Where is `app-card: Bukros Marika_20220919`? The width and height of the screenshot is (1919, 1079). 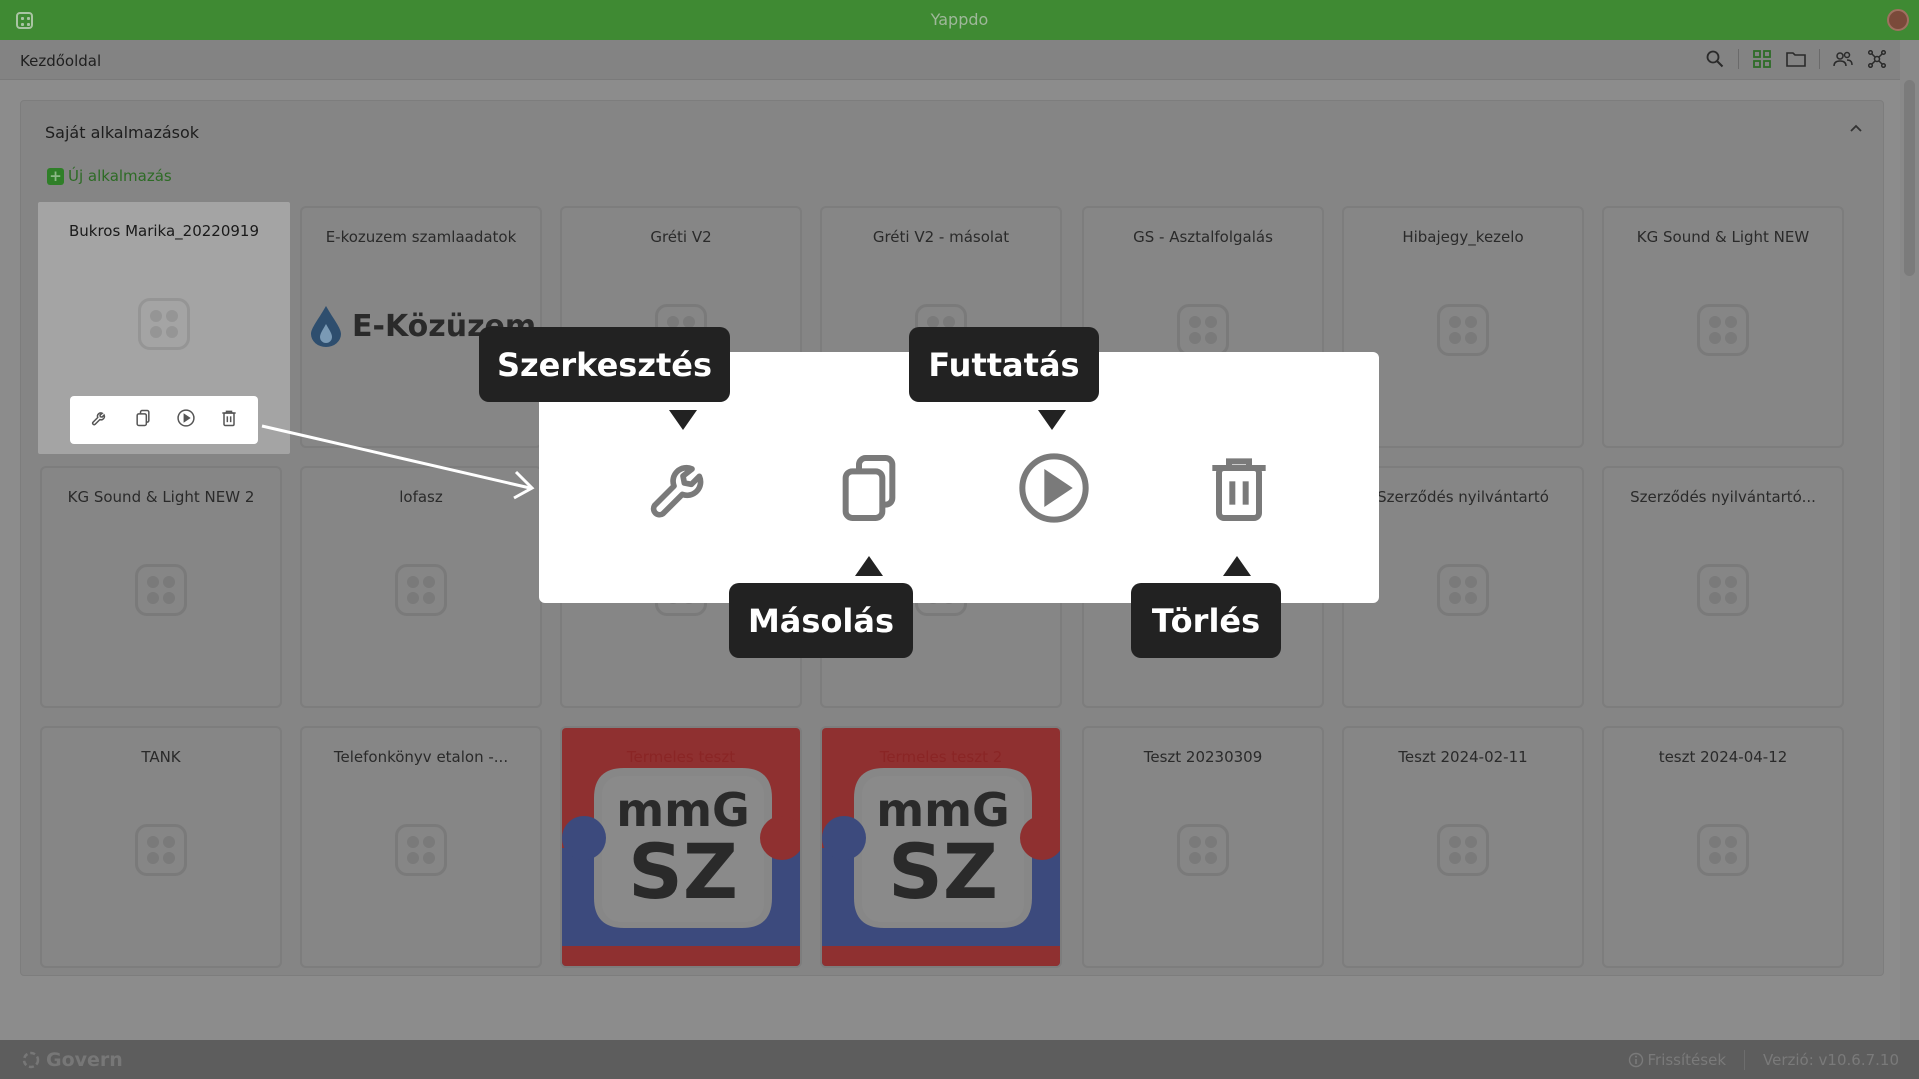 app-card: Bukros Marika_20220919 is located at coordinates (164, 328).